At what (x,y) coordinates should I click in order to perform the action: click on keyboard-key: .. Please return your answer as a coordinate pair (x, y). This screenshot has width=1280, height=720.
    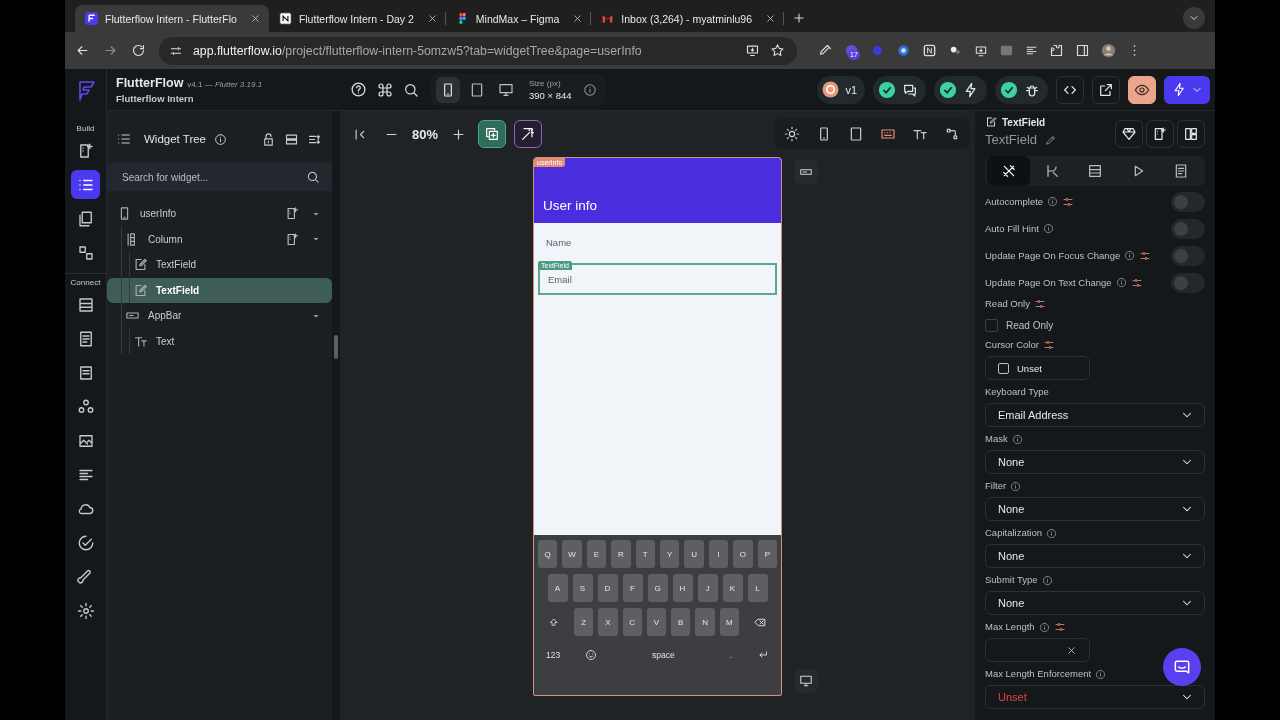
    Looking at the image, I should click on (731, 655).